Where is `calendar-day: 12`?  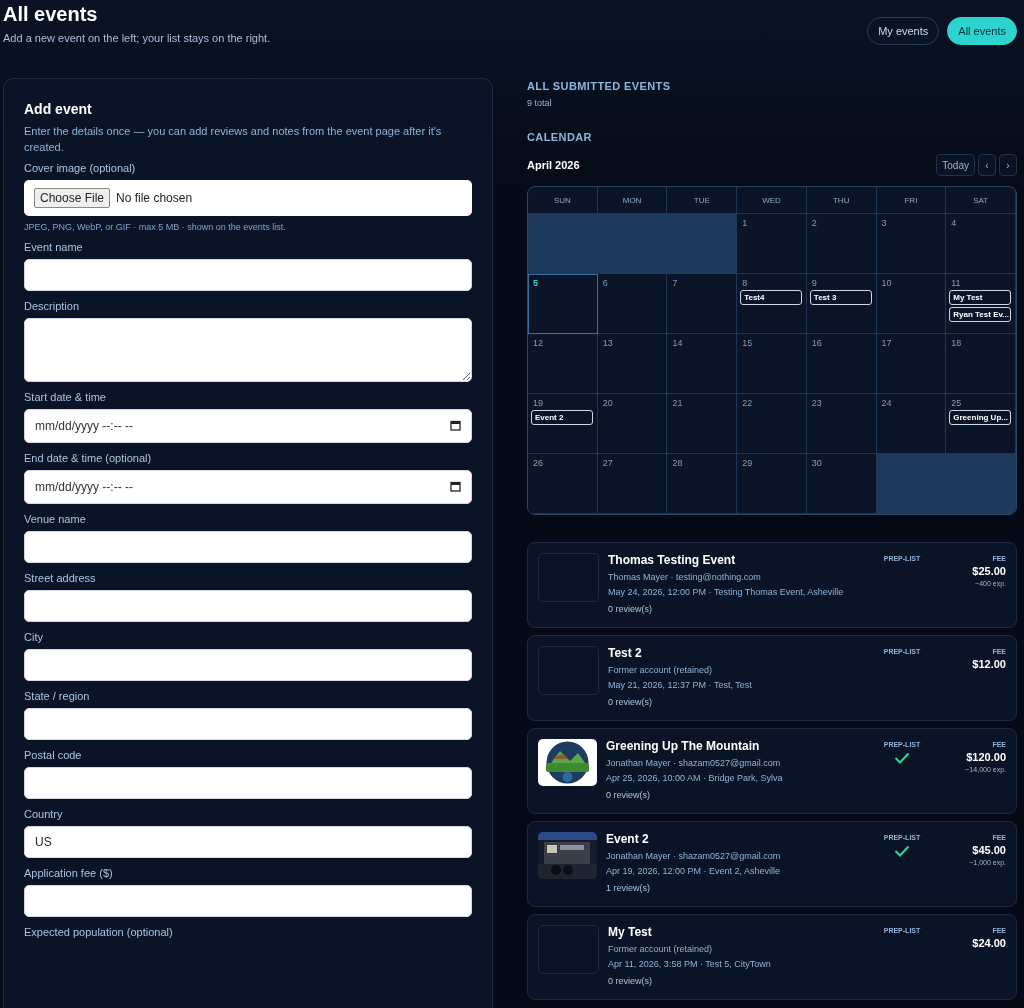
calendar-day: 12 is located at coordinates (563, 364).